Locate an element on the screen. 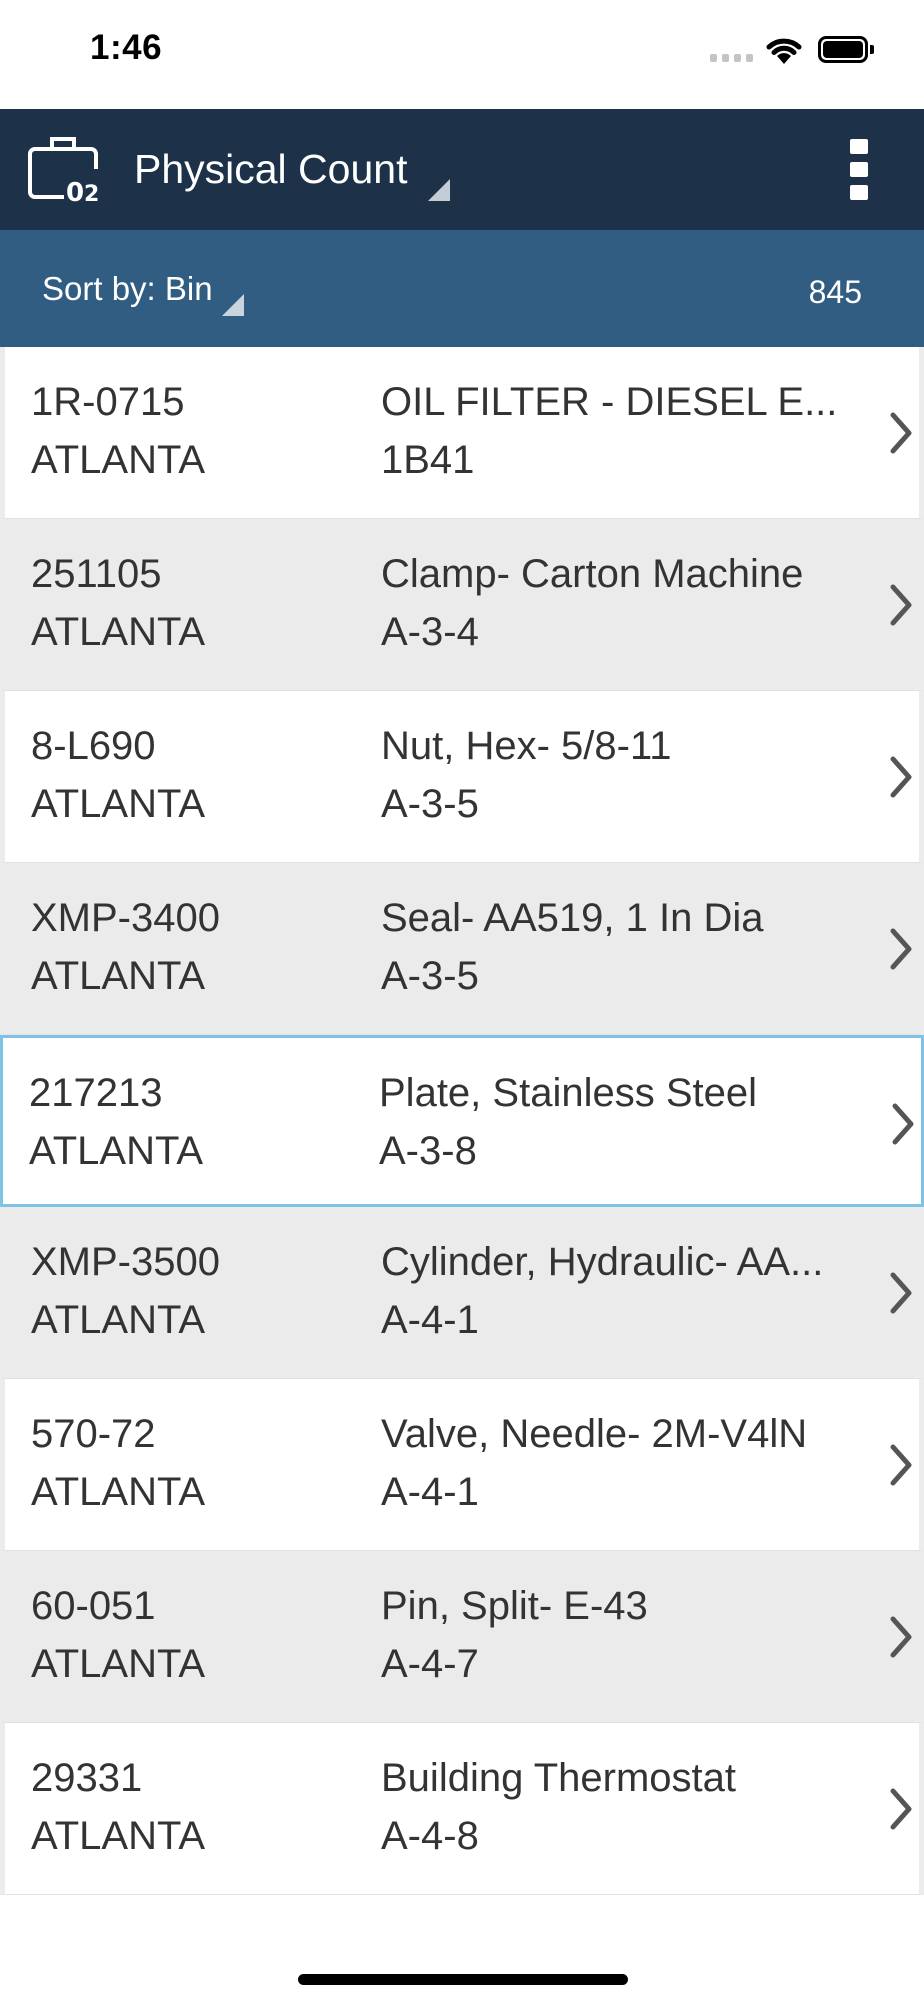 This screenshot has width=924, height=2000. page-title: Physical Count is located at coordinates (271, 169).